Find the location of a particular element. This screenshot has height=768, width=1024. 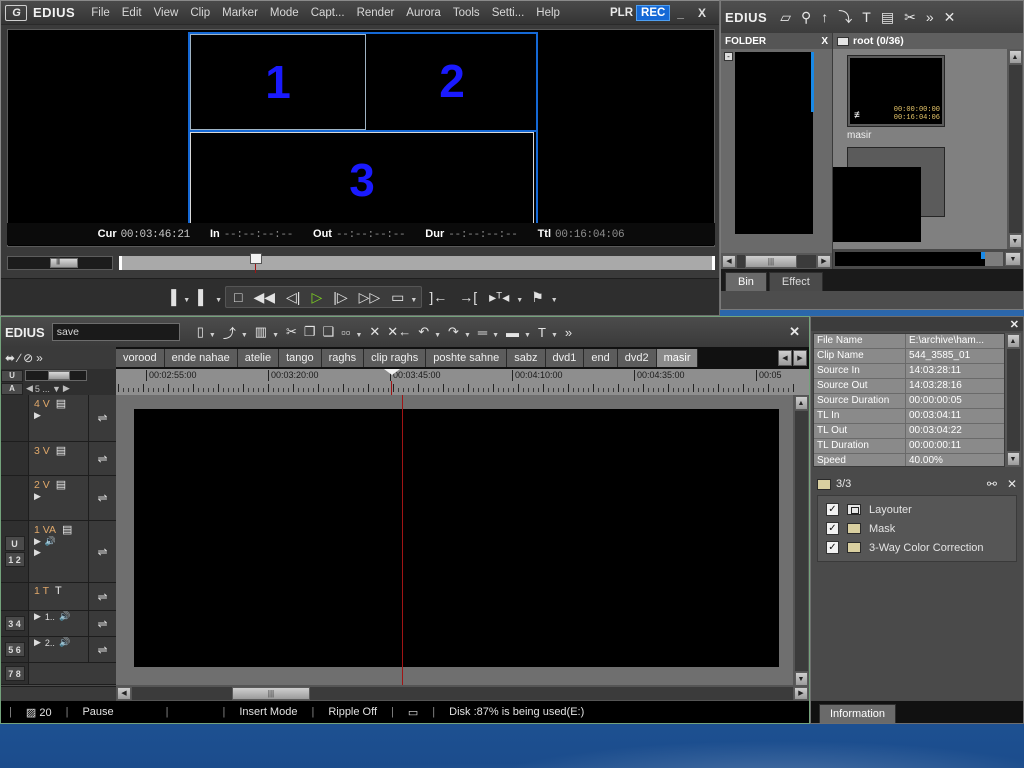

menu-item-aurora: Aurora is located at coordinates (423, 13).